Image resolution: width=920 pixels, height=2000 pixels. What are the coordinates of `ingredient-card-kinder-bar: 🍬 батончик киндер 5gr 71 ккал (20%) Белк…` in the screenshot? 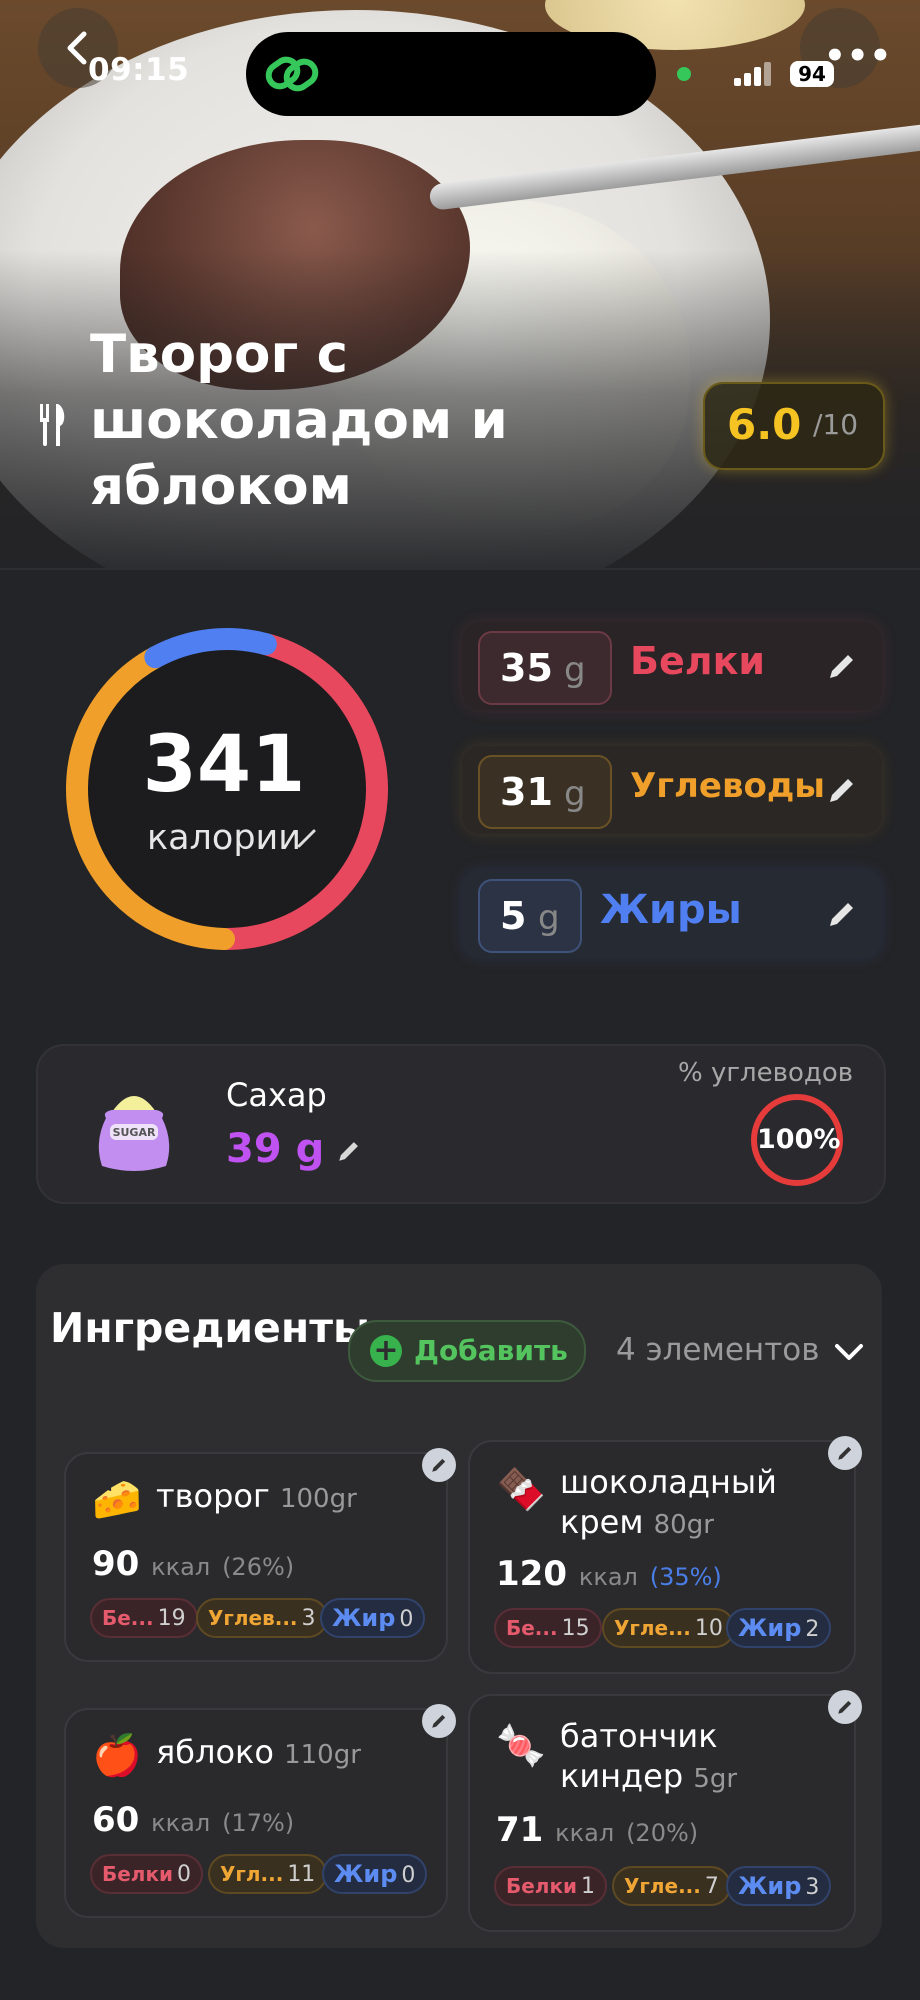 It's located at (665, 1811).